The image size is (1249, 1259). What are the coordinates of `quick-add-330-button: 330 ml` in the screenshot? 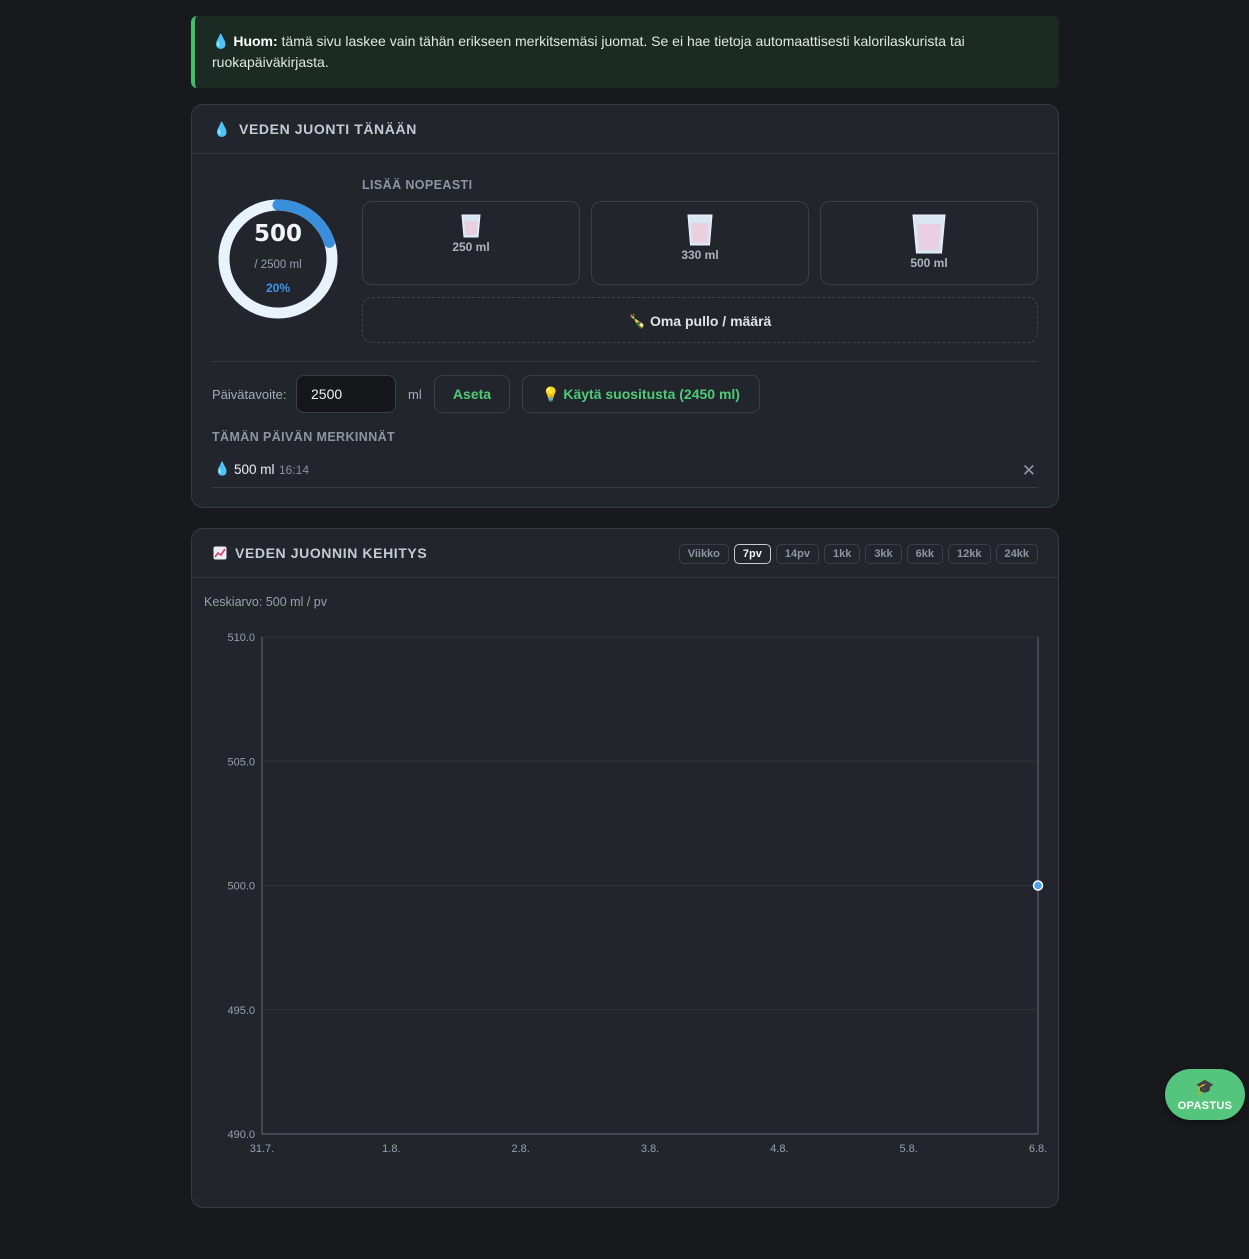 It's located at (700, 243).